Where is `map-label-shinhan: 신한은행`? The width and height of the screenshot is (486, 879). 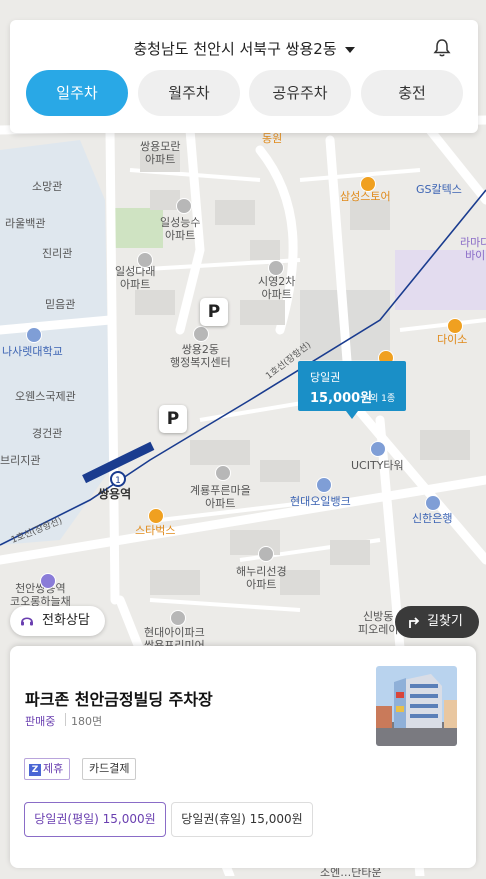 map-label-shinhan: 신한은행 is located at coordinates (432, 518).